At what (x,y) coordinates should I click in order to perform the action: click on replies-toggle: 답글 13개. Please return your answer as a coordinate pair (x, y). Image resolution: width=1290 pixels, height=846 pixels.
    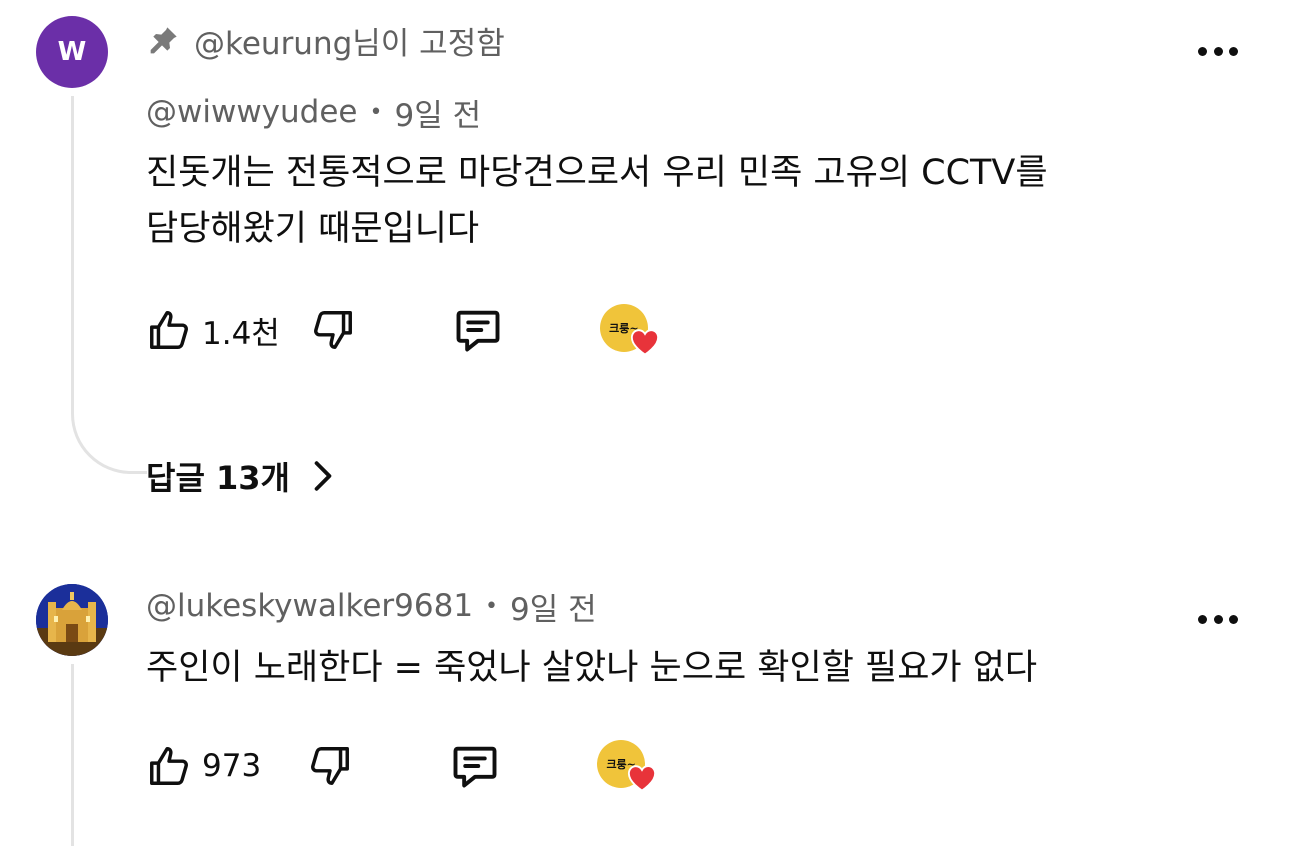
    Looking at the image, I should click on (240, 476).